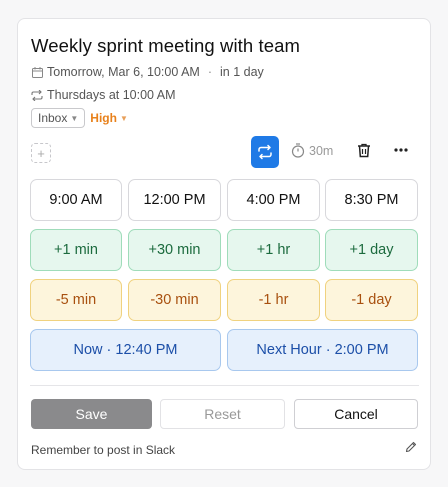  What do you see at coordinates (371, 300) in the screenshot?
I see `decrement-button: -1 day` at bounding box center [371, 300].